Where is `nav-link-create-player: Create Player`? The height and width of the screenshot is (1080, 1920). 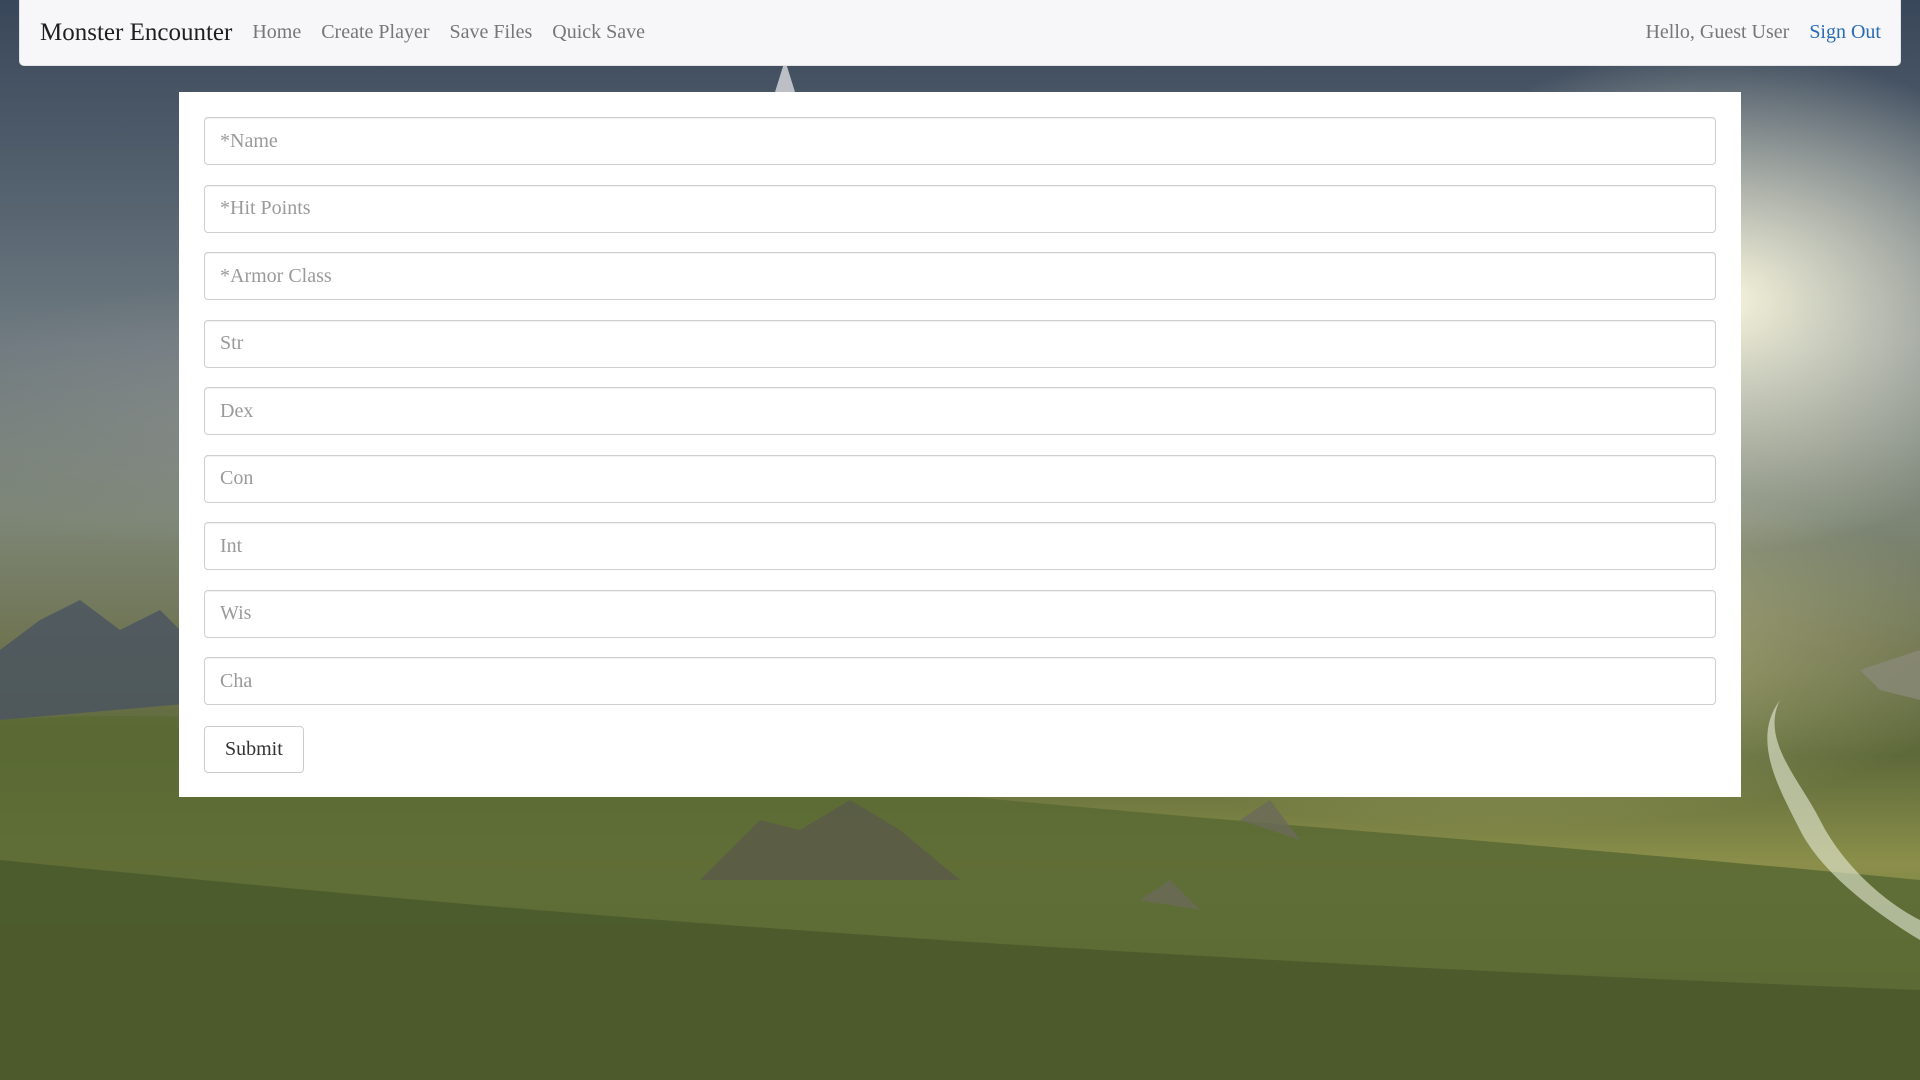 nav-link-create-player: Create Player is located at coordinates (375, 32).